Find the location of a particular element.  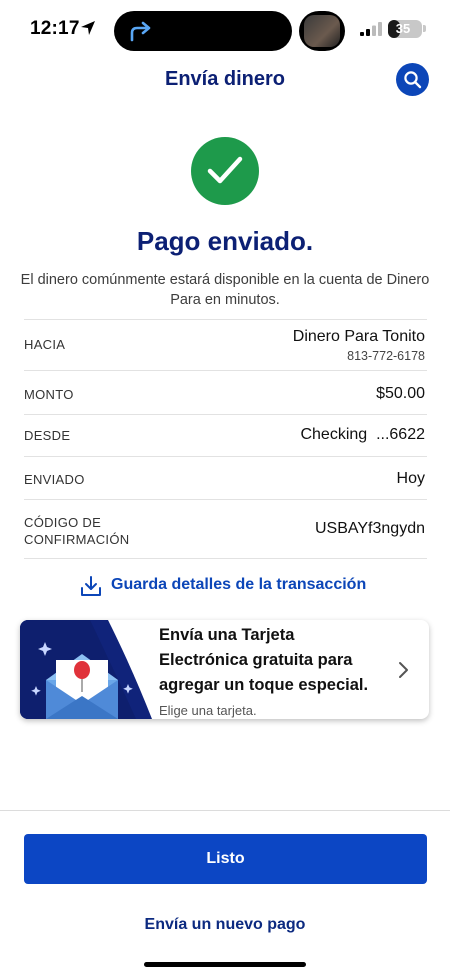

signal-icon is located at coordinates (371, 29).